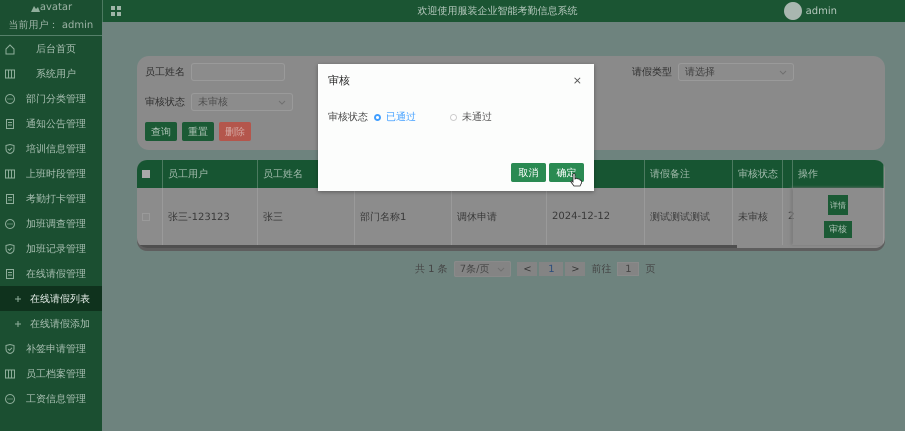  What do you see at coordinates (51, 73) in the screenshot?
I see `menu-item: 系统用户` at bounding box center [51, 73].